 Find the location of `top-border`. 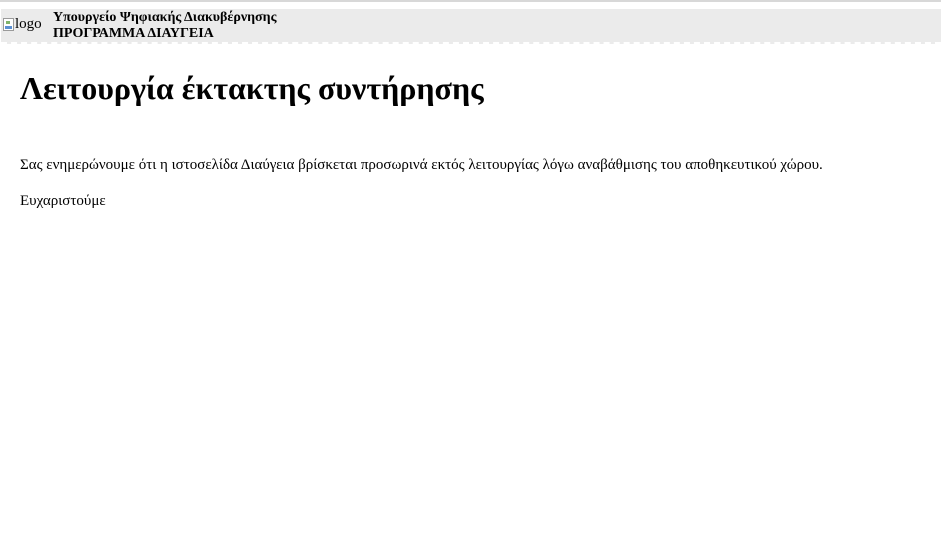

top-border is located at coordinates (470, 1).